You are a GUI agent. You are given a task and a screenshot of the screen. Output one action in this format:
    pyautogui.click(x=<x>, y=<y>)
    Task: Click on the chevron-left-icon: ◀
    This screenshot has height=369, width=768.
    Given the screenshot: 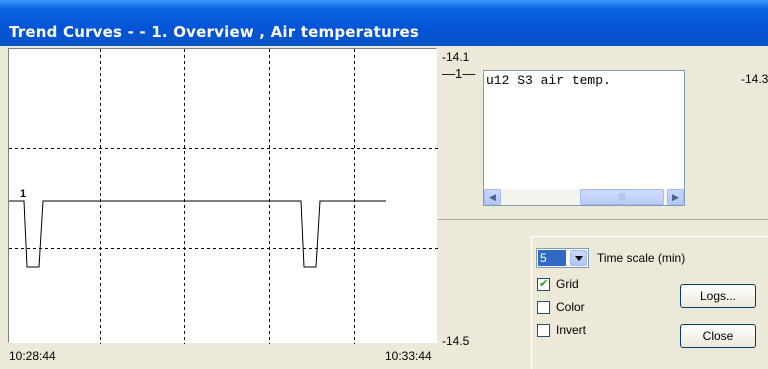 What is the action you would take?
    pyautogui.click(x=492, y=197)
    